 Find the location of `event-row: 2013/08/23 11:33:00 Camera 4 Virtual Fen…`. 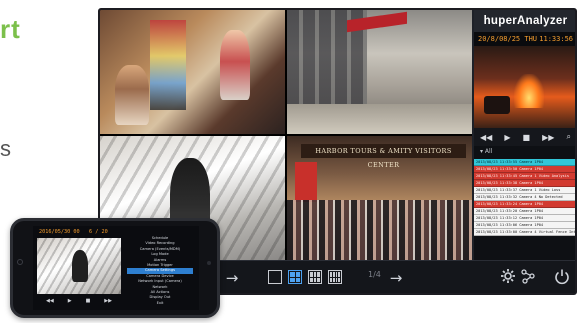

event-row: 2013/08/23 11:33:00 Camera 4 Virtual Fen… is located at coordinates (524, 232).